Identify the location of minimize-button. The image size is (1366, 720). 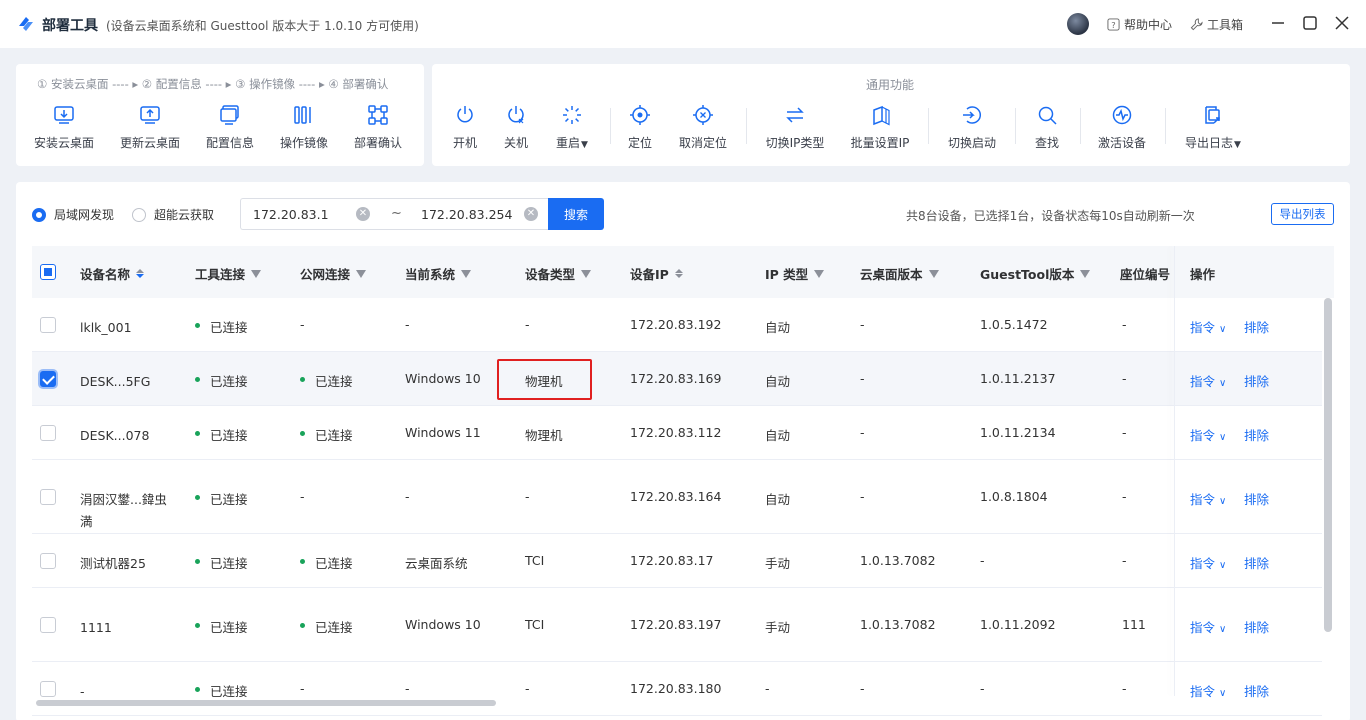
(1278, 23).